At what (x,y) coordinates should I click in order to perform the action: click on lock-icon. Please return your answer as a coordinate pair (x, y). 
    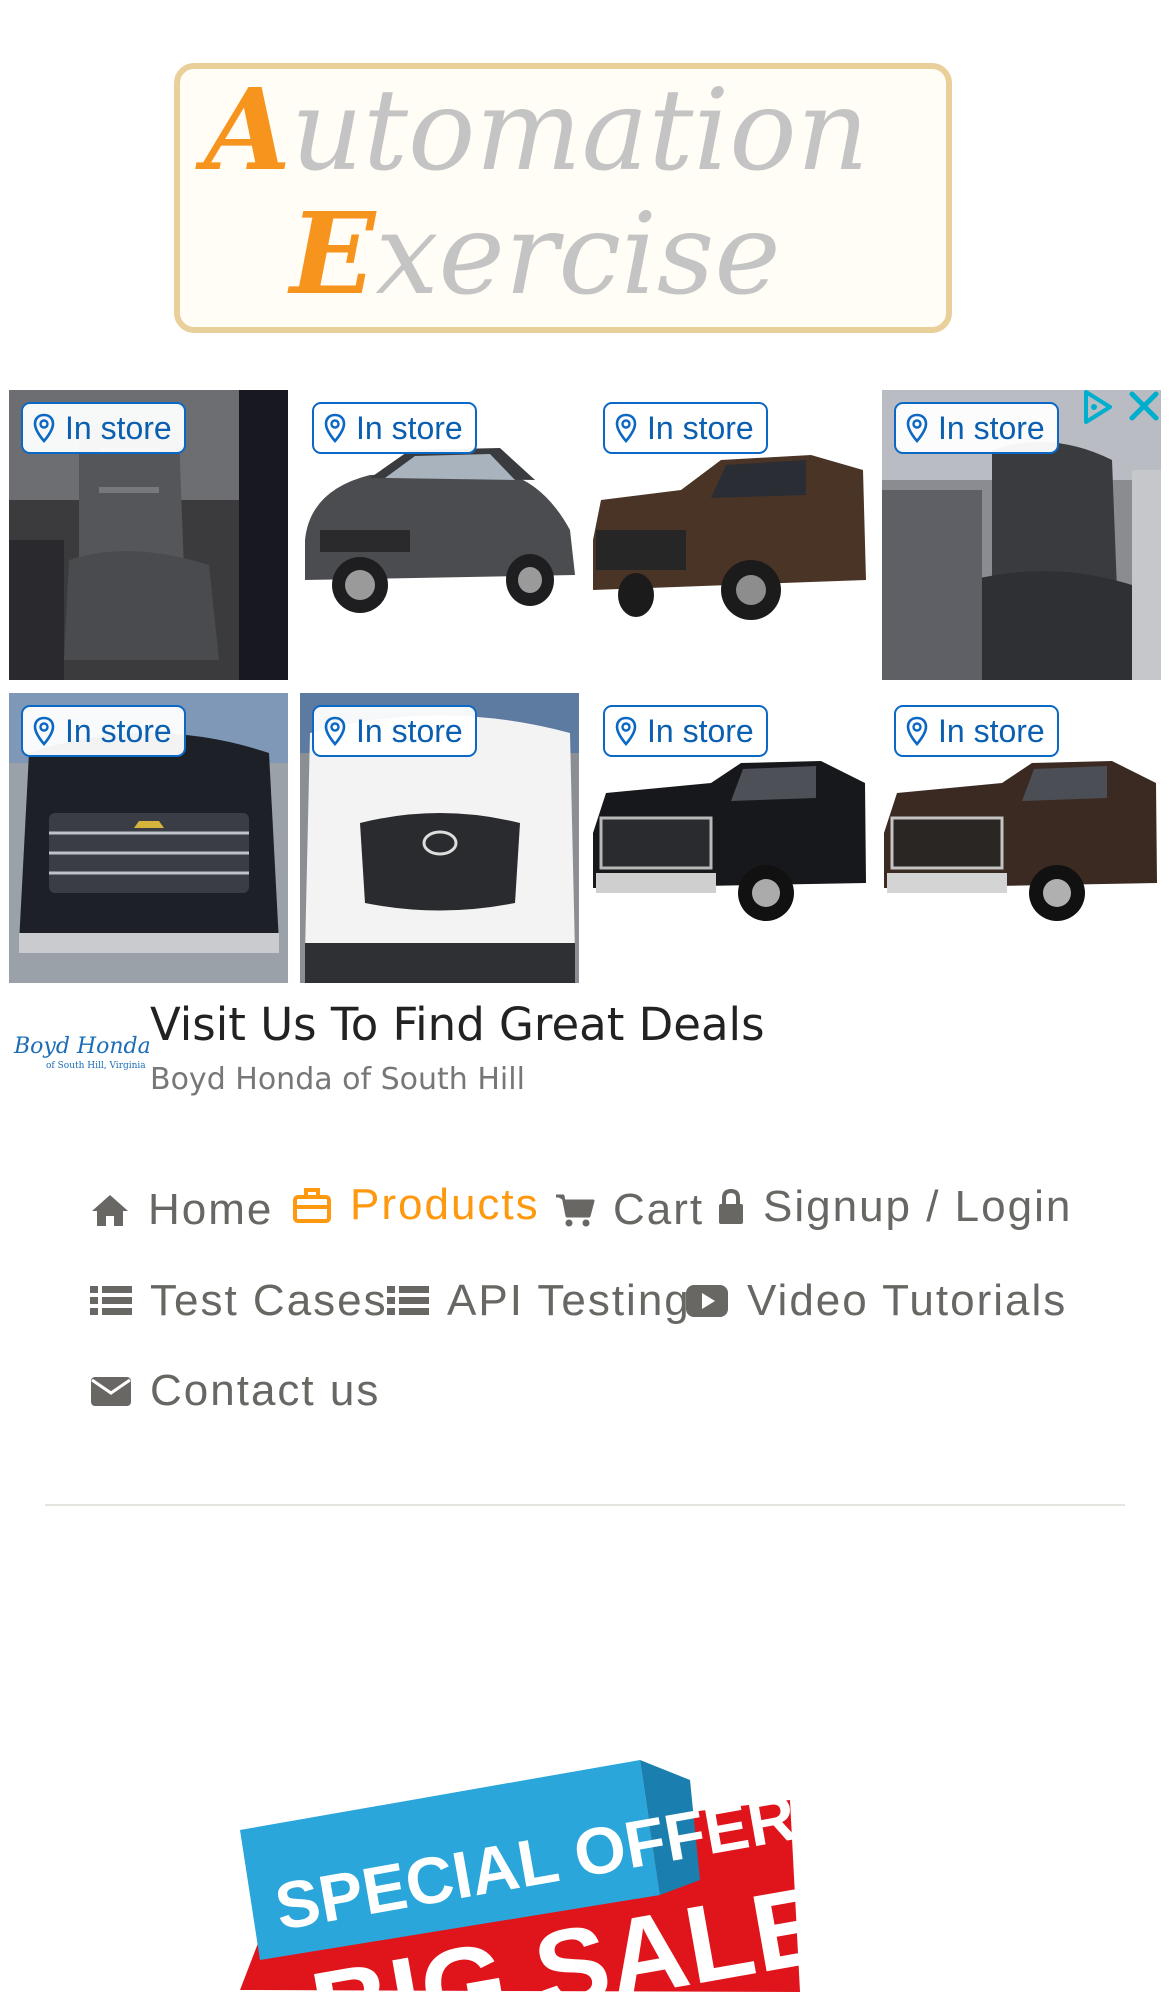
    Looking at the image, I should click on (731, 1206).